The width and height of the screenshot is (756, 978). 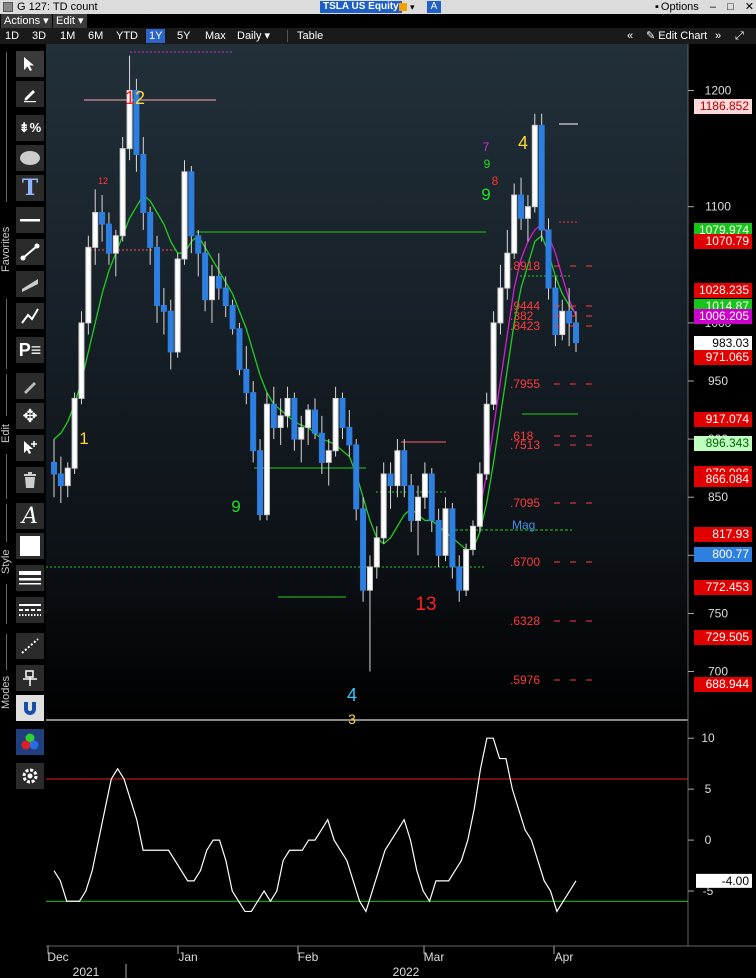 What do you see at coordinates (30, 480) in the screenshot?
I see `delete-tool` at bounding box center [30, 480].